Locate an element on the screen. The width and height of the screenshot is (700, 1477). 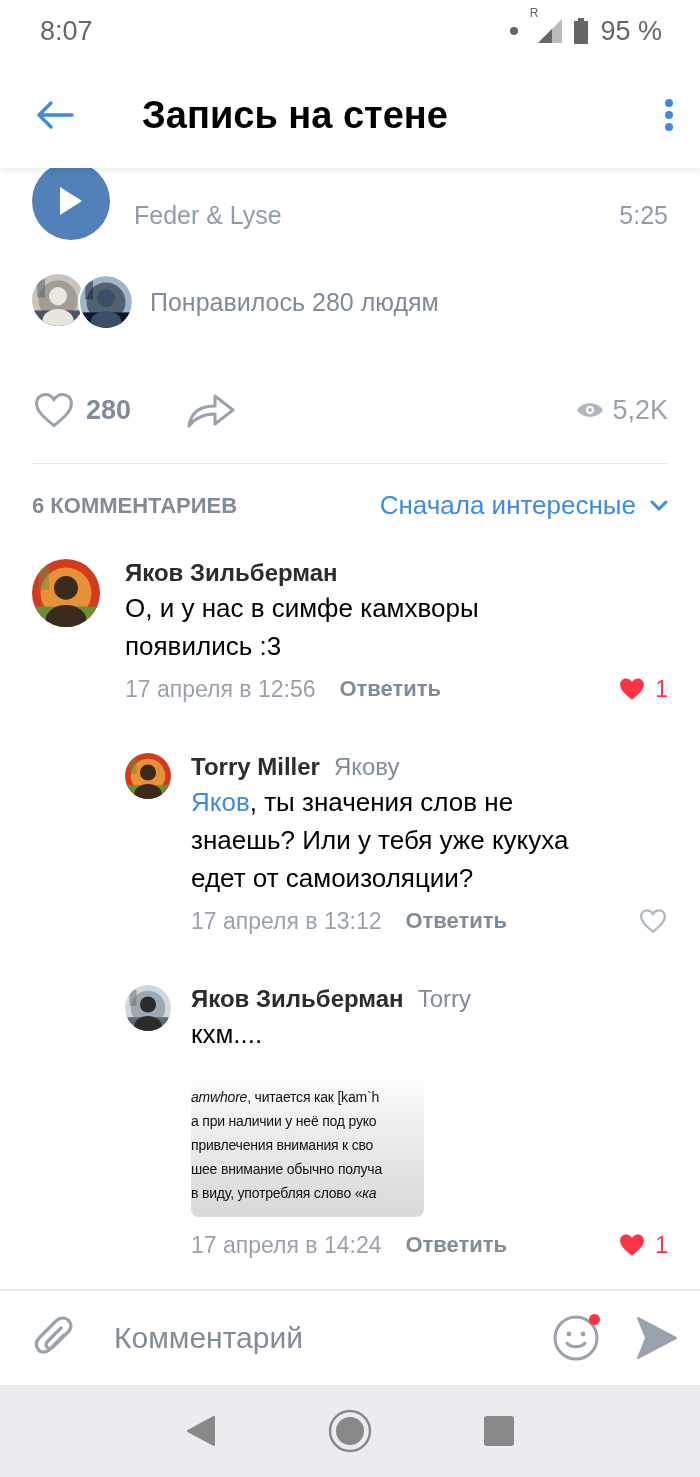
view-count: 5,2K is located at coordinates (640, 410).